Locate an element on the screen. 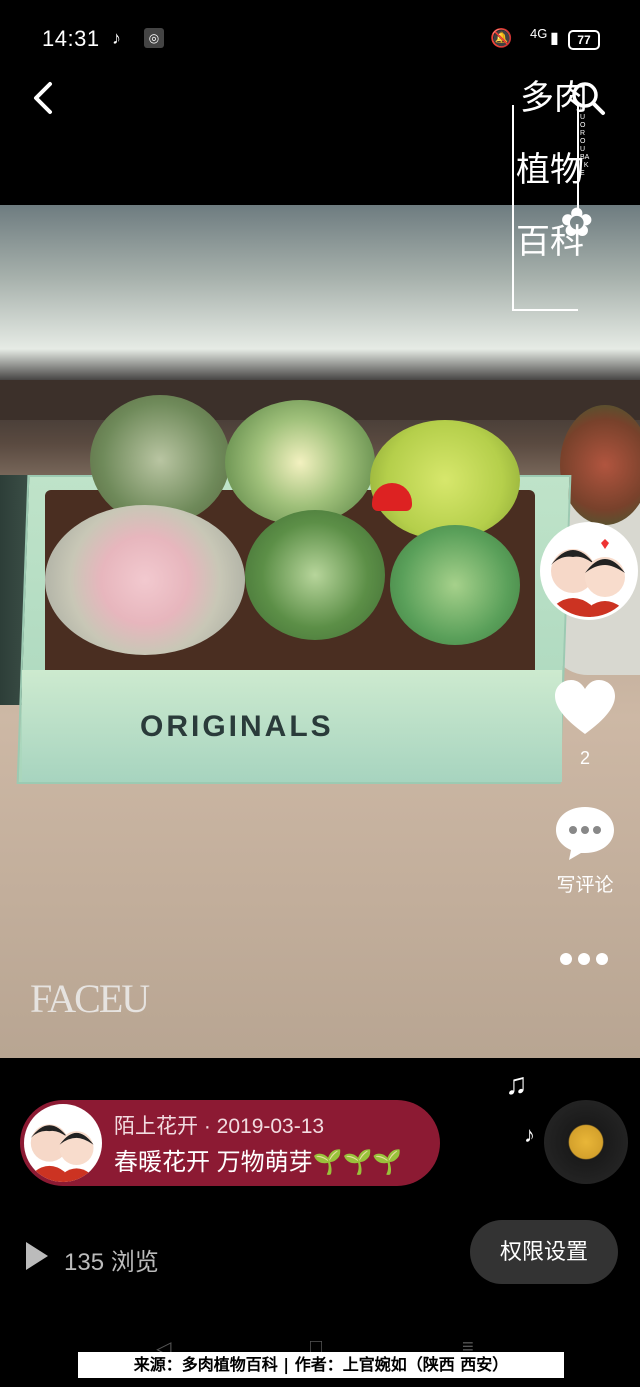 The width and height of the screenshot is (640, 1387). comment-button is located at coordinates (585, 833).